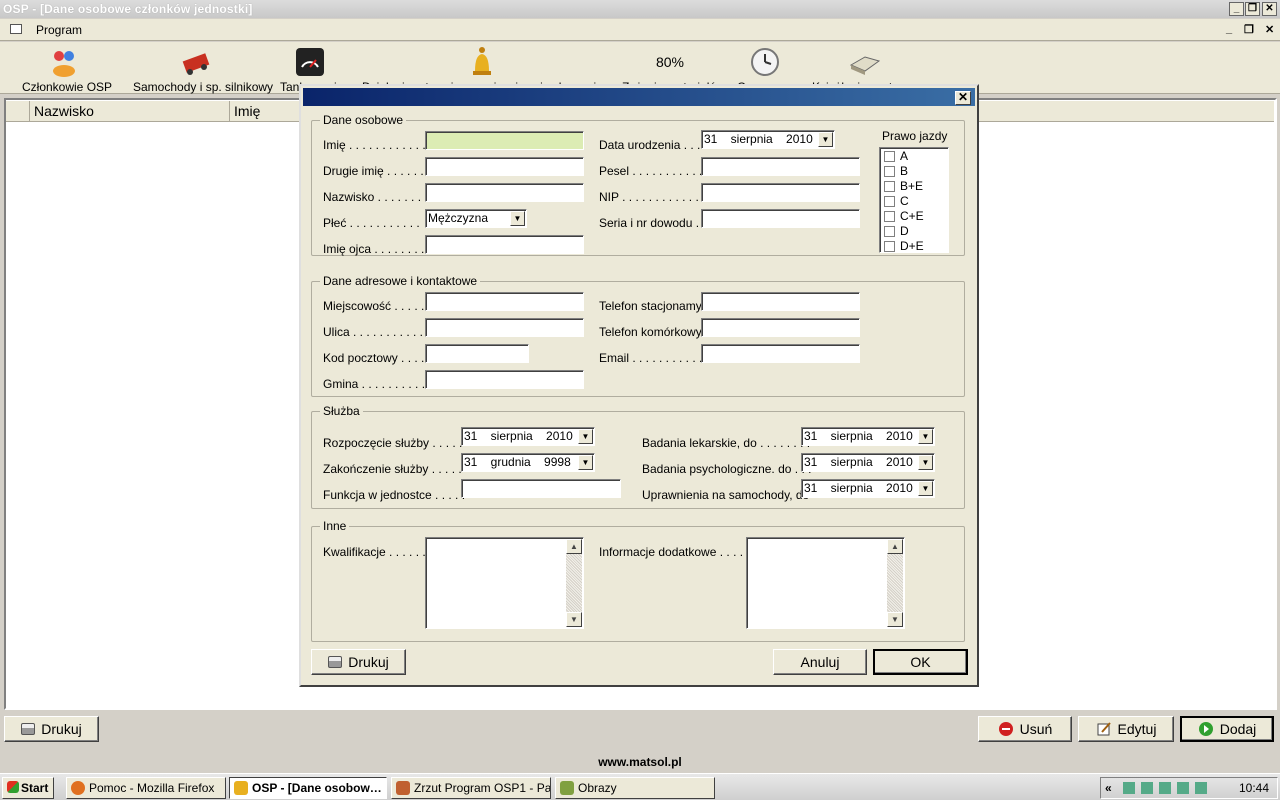 This screenshot has width=1280, height=800. What do you see at coordinates (504, 192) in the screenshot?
I see `surname-input` at bounding box center [504, 192].